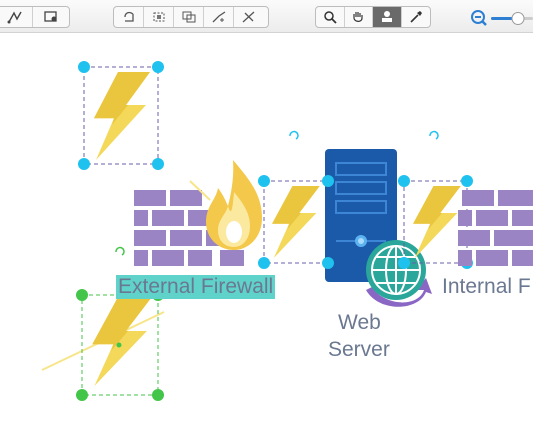 Image resolution: width=533 pixels, height=445 pixels. I want to click on toolbar, so click(266, 16).